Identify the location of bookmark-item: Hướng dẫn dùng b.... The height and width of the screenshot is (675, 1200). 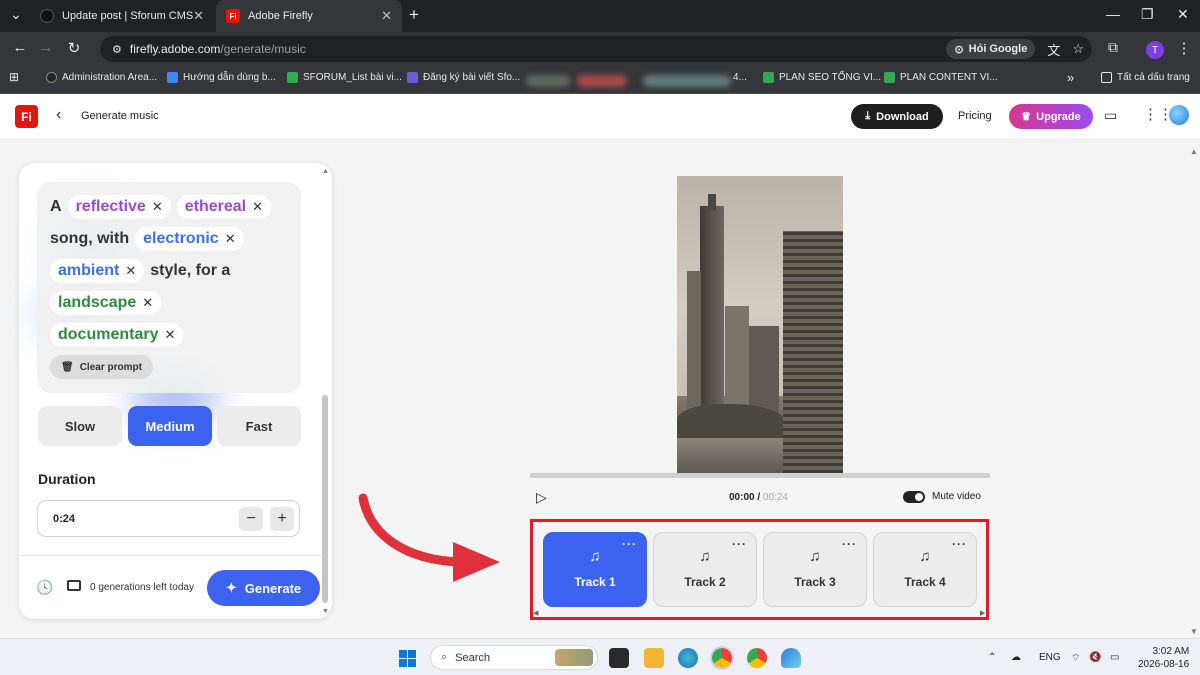
(221, 77).